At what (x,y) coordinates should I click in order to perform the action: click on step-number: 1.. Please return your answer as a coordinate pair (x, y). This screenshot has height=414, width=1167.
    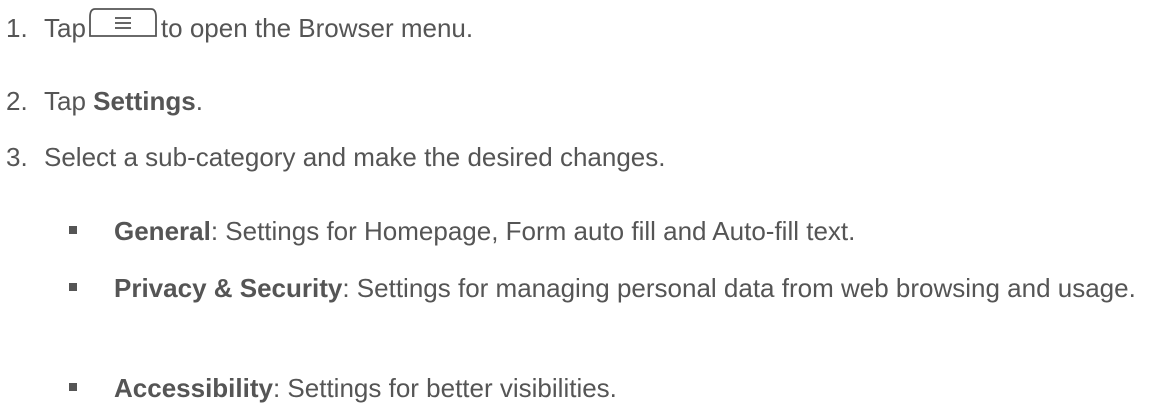
    Looking at the image, I should click on (17, 28).